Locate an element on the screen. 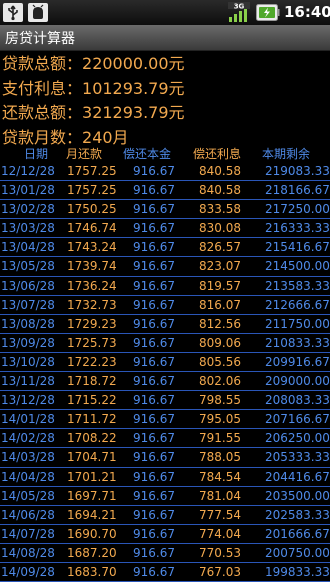  table-row: 14/01/28 1711.72 916.67 795.05 207166.67 is located at coordinates (165, 420).